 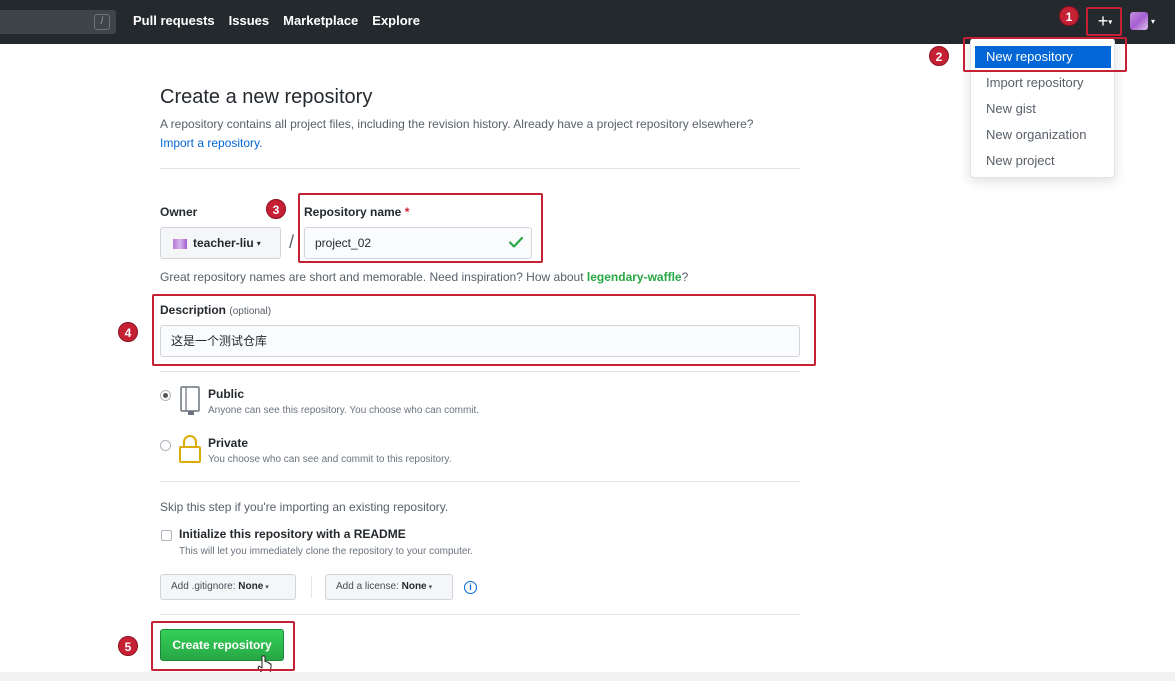 What do you see at coordinates (587, 676) in the screenshot?
I see `page-footer-strip` at bounding box center [587, 676].